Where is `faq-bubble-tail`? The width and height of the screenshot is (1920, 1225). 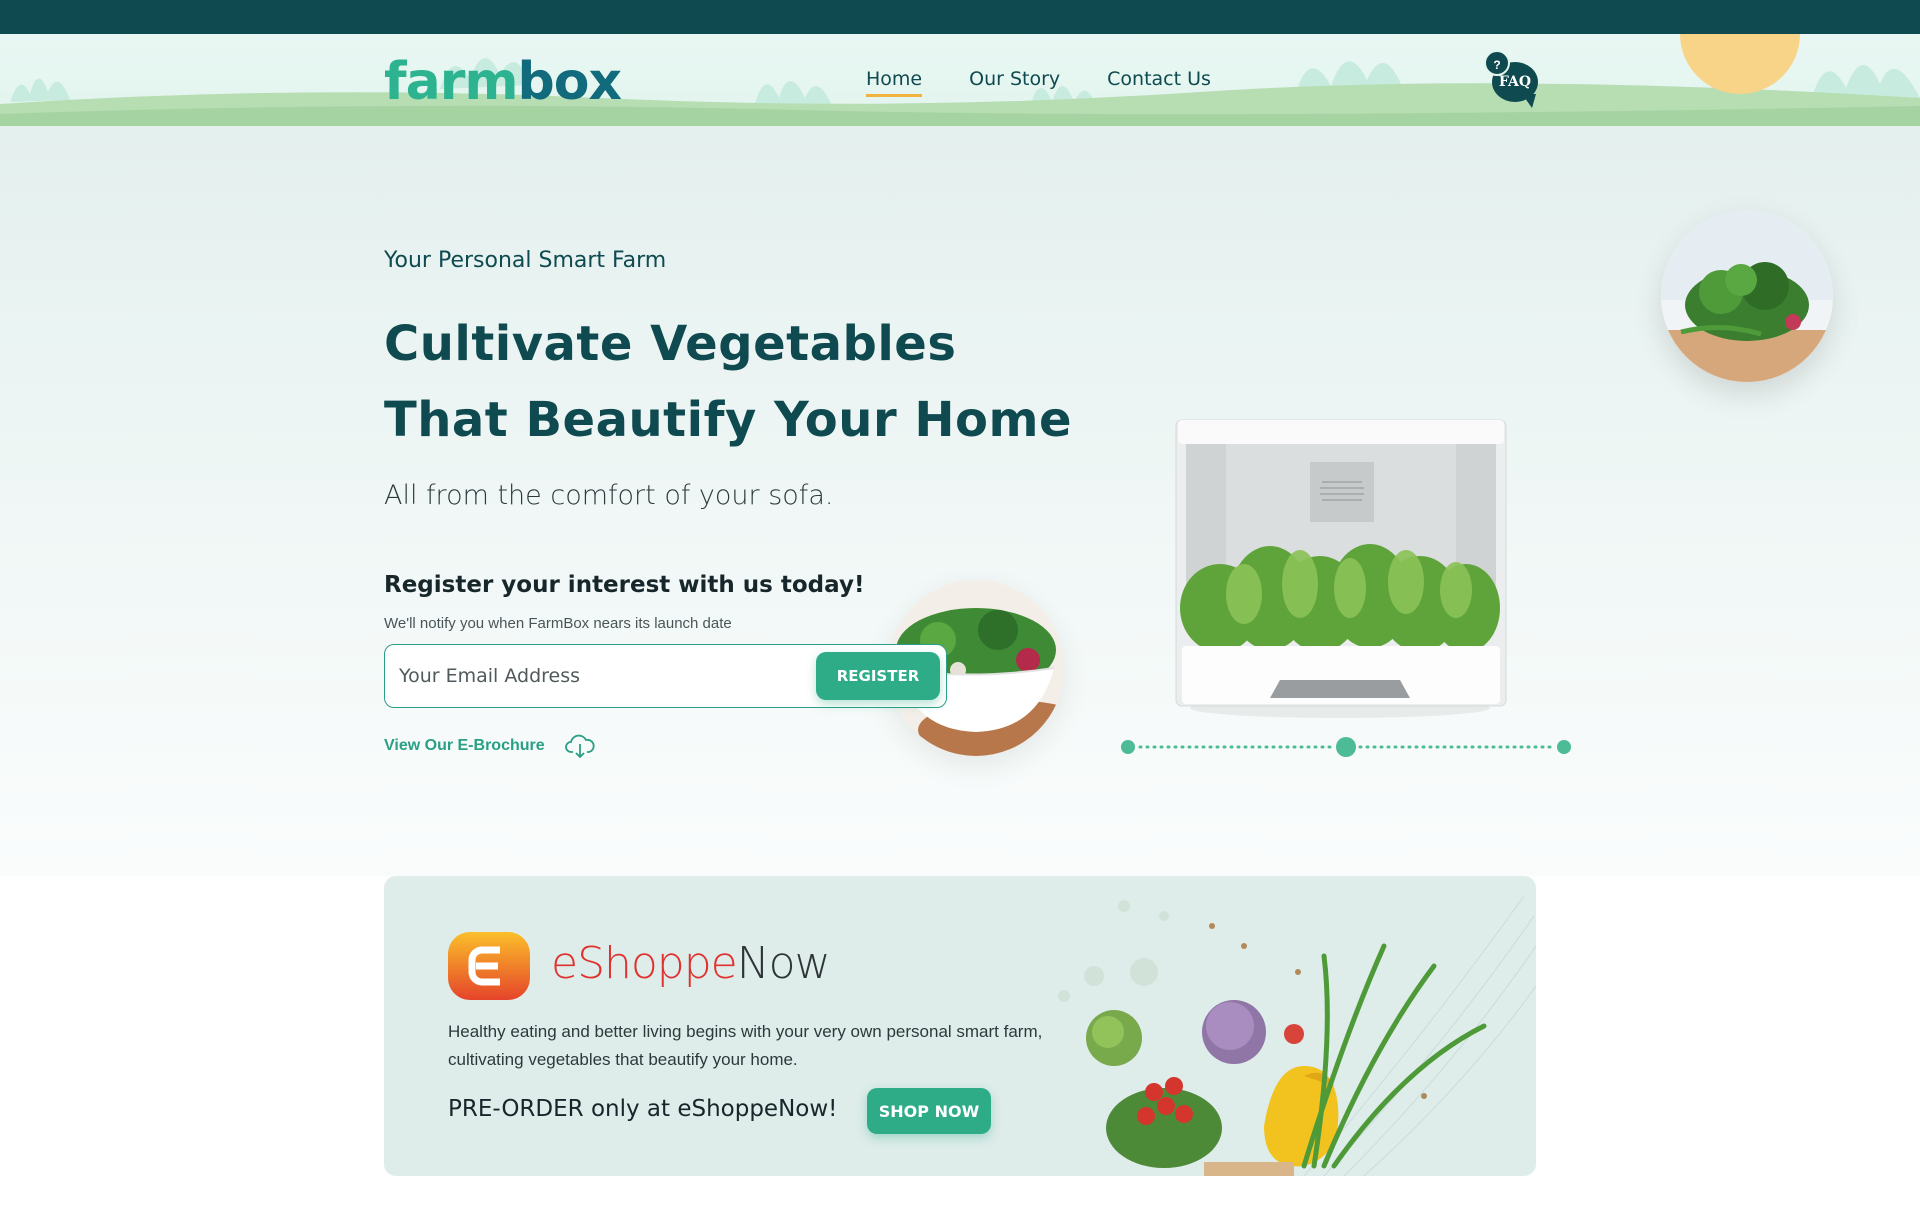 faq-bubble-tail is located at coordinates (1529, 101).